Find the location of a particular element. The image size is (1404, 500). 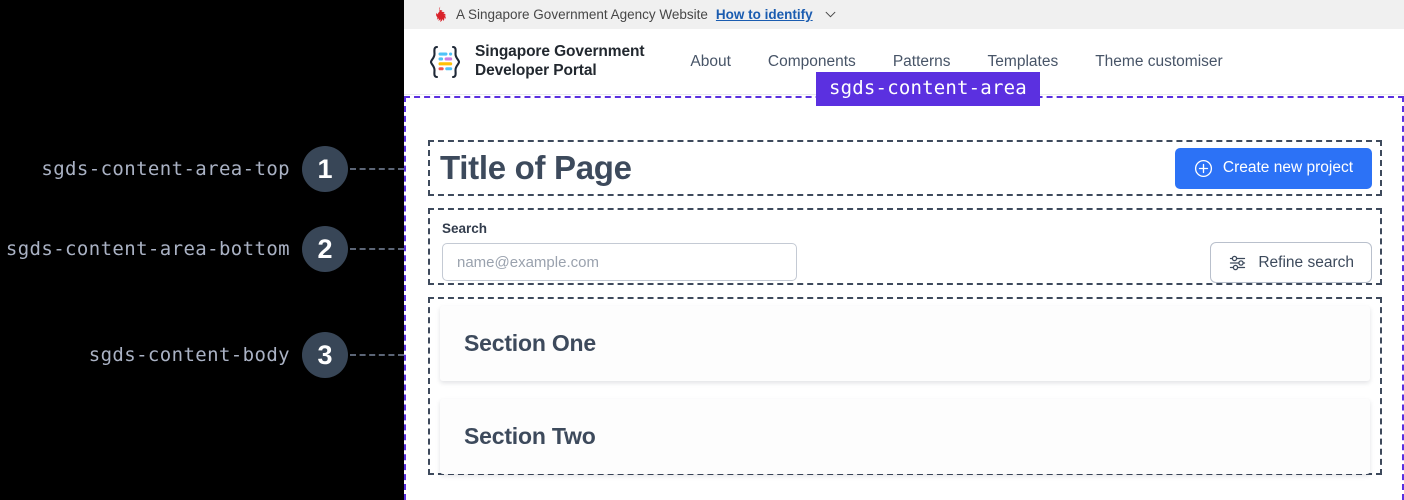

sgds-content-area-top: Title of Page Create new project is located at coordinates (905, 168).